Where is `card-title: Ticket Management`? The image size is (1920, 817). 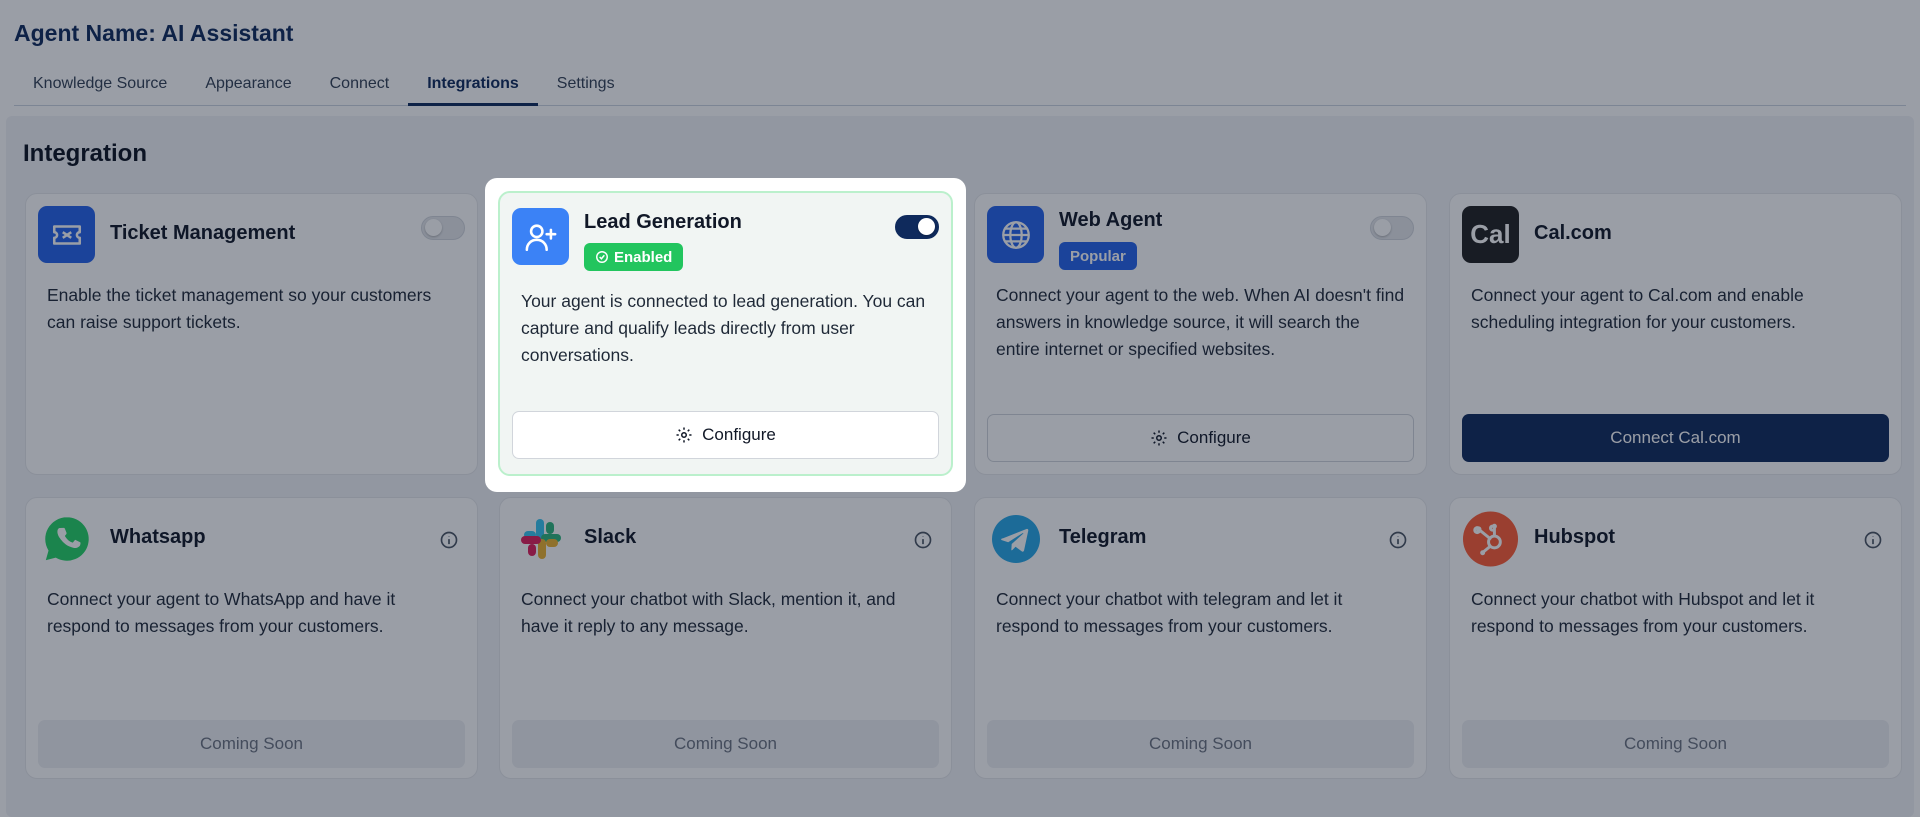 card-title: Ticket Management is located at coordinates (203, 233).